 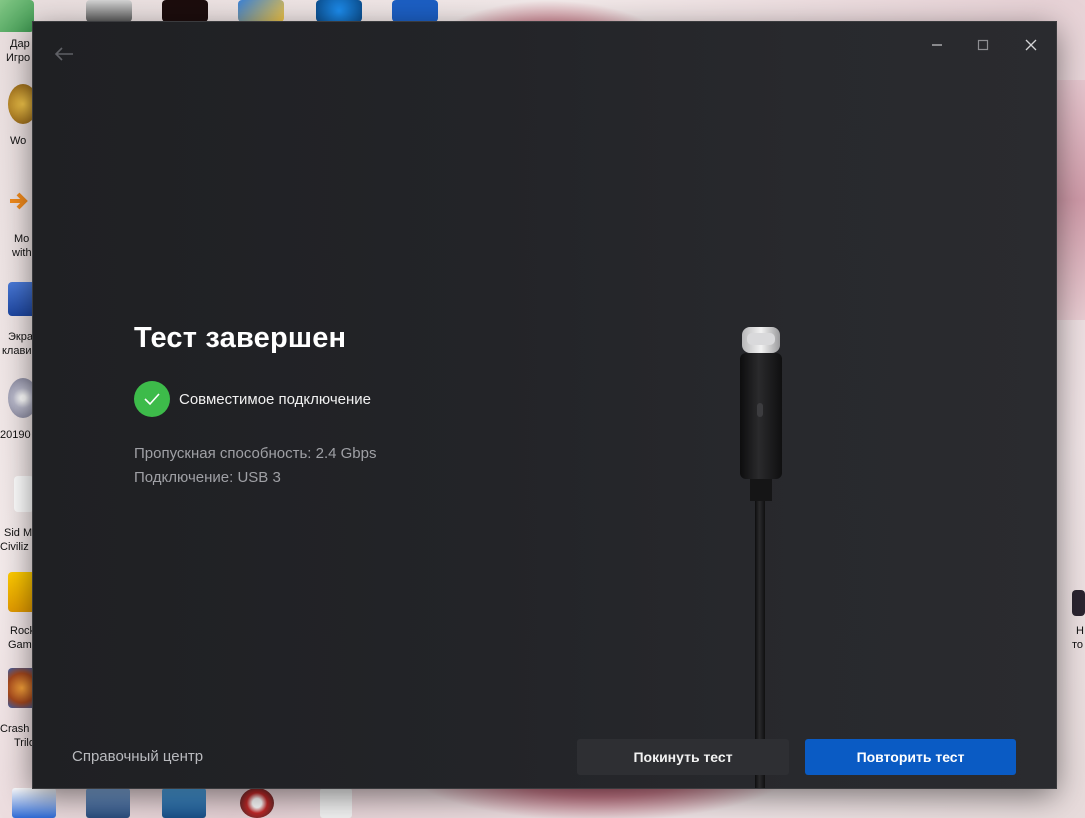 What do you see at coordinates (761, 557) in the screenshot?
I see `usb-c-cable-icon` at bounding box center [761, 557].